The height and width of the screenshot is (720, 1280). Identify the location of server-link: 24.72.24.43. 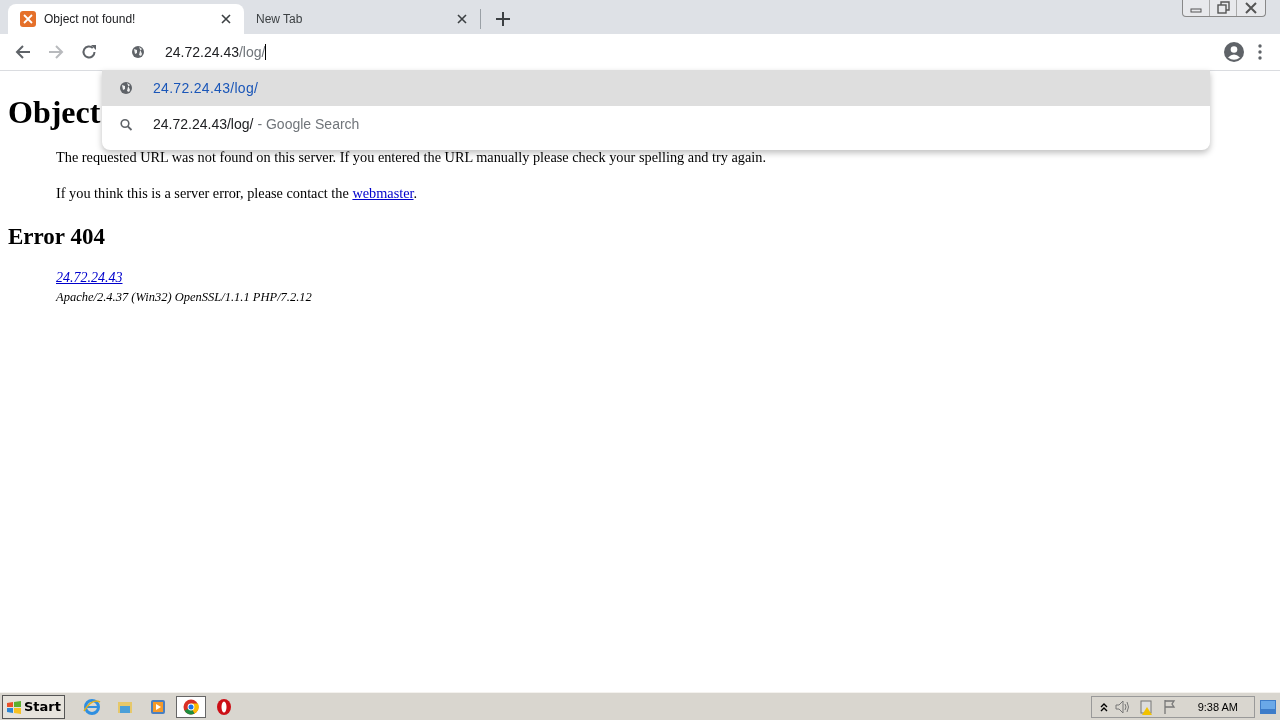
(89, 278).